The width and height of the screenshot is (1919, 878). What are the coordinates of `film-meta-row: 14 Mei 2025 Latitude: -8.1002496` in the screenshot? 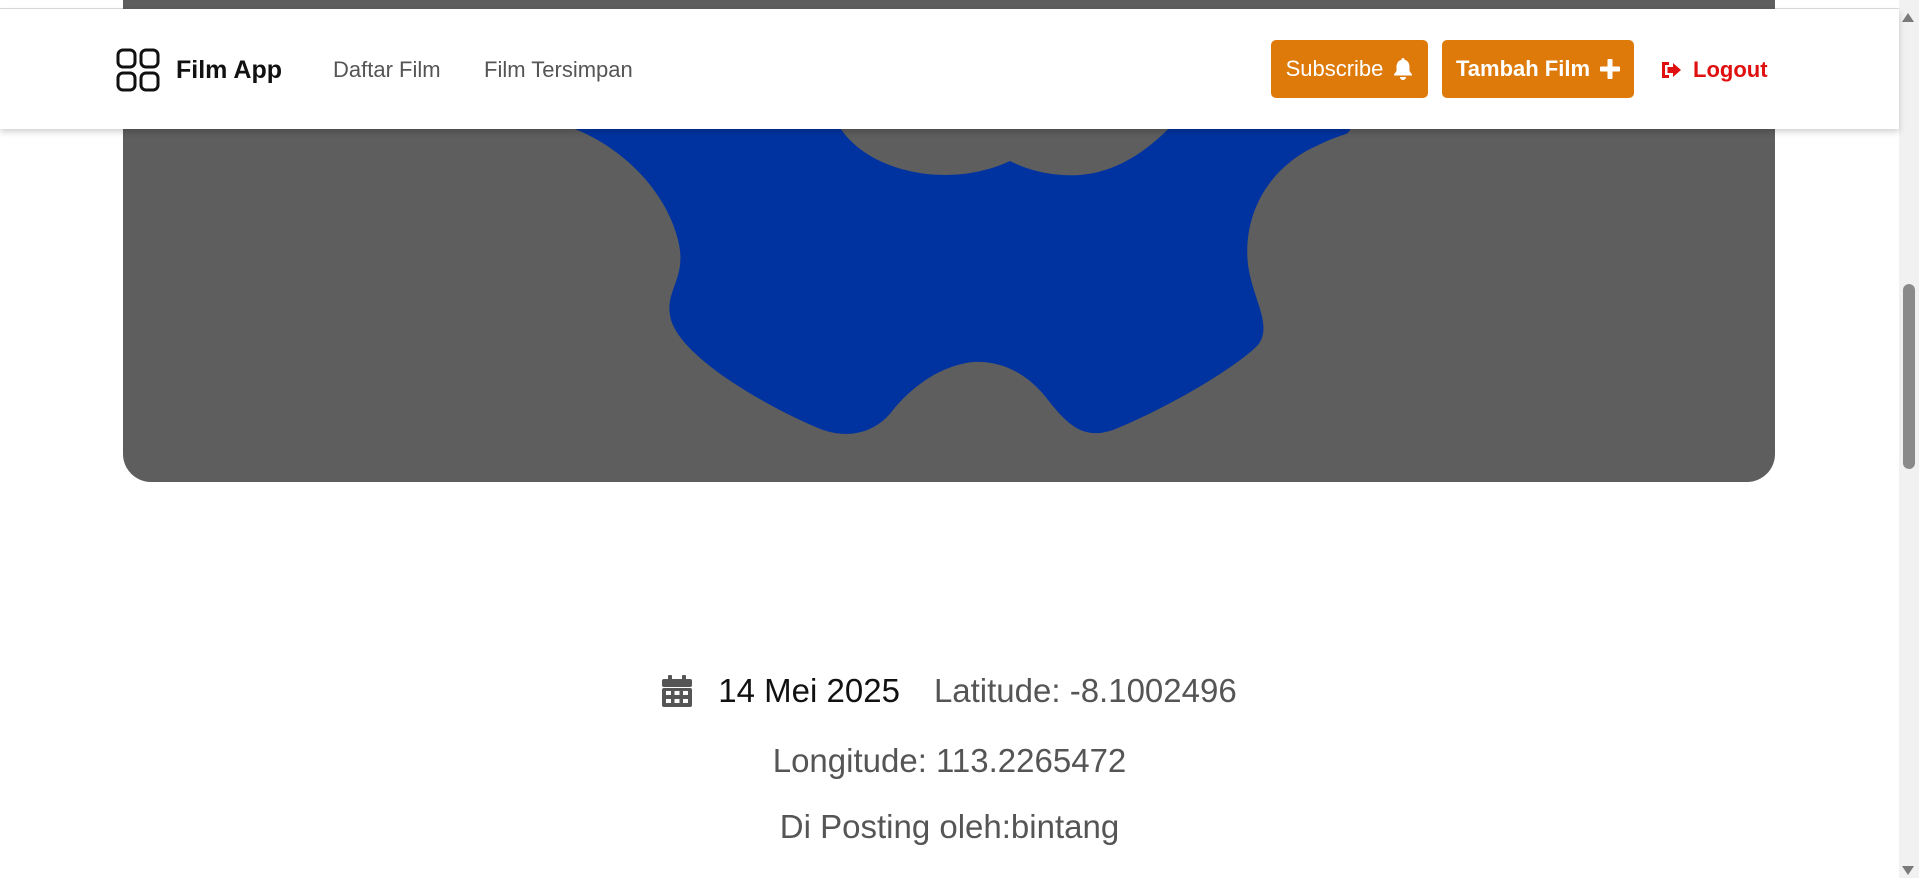 It's located at (949, 691).